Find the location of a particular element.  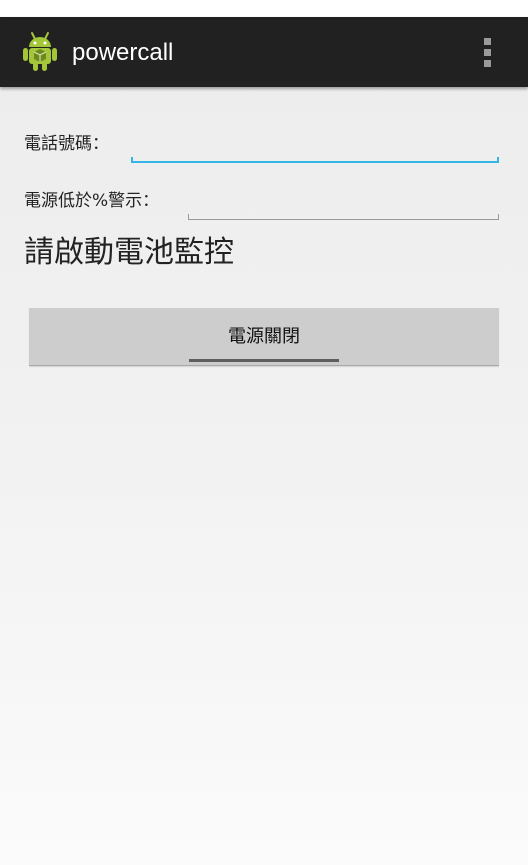

power-off-button: 電源關閉 is located at coordinates (264, 337).